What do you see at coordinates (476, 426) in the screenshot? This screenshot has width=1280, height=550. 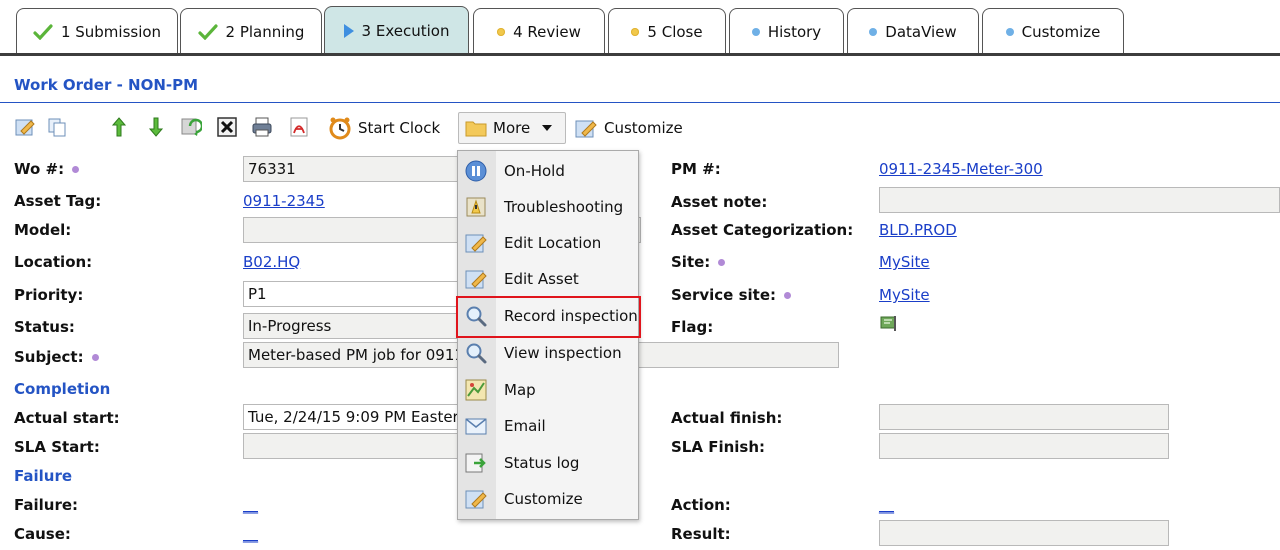 I see `email-icon` at bounding box center [476, 426].